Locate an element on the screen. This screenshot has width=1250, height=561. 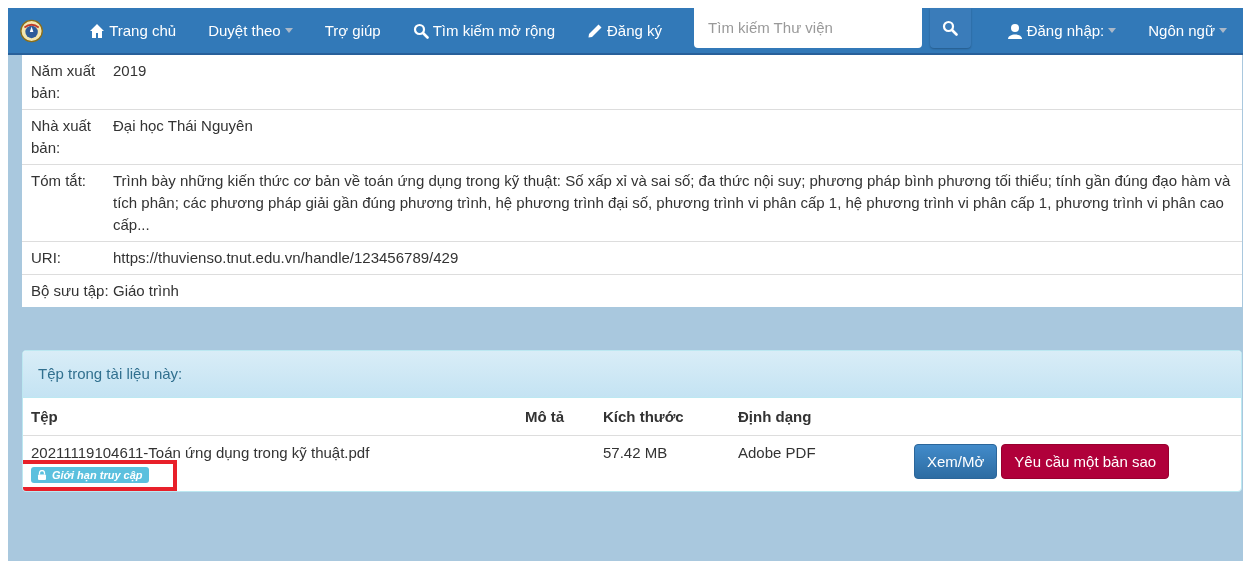
home-icon is located at coordinates (97, 30).